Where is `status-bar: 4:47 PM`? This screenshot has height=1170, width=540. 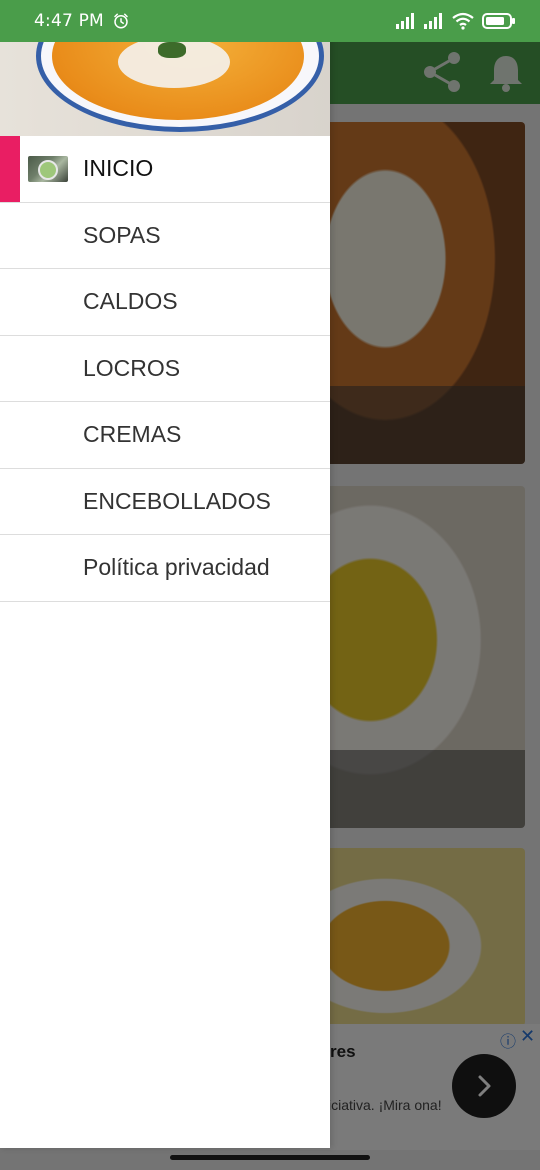
status-bar: 4:47 PM is located at coordinates (270, 21).